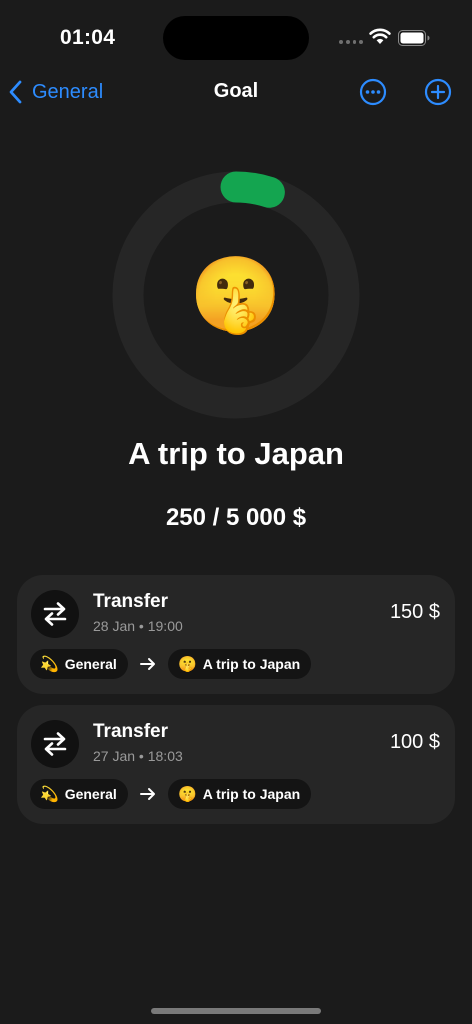 This screenshot has height=1024, width=472. I want to click on transaction-amount: 150 $, so click(414, 612).